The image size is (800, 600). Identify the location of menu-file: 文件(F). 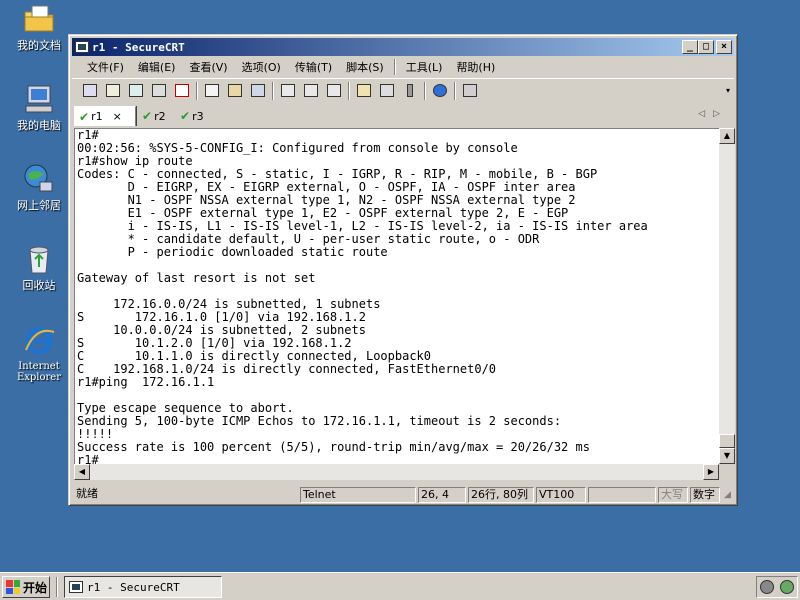
(105, 67).